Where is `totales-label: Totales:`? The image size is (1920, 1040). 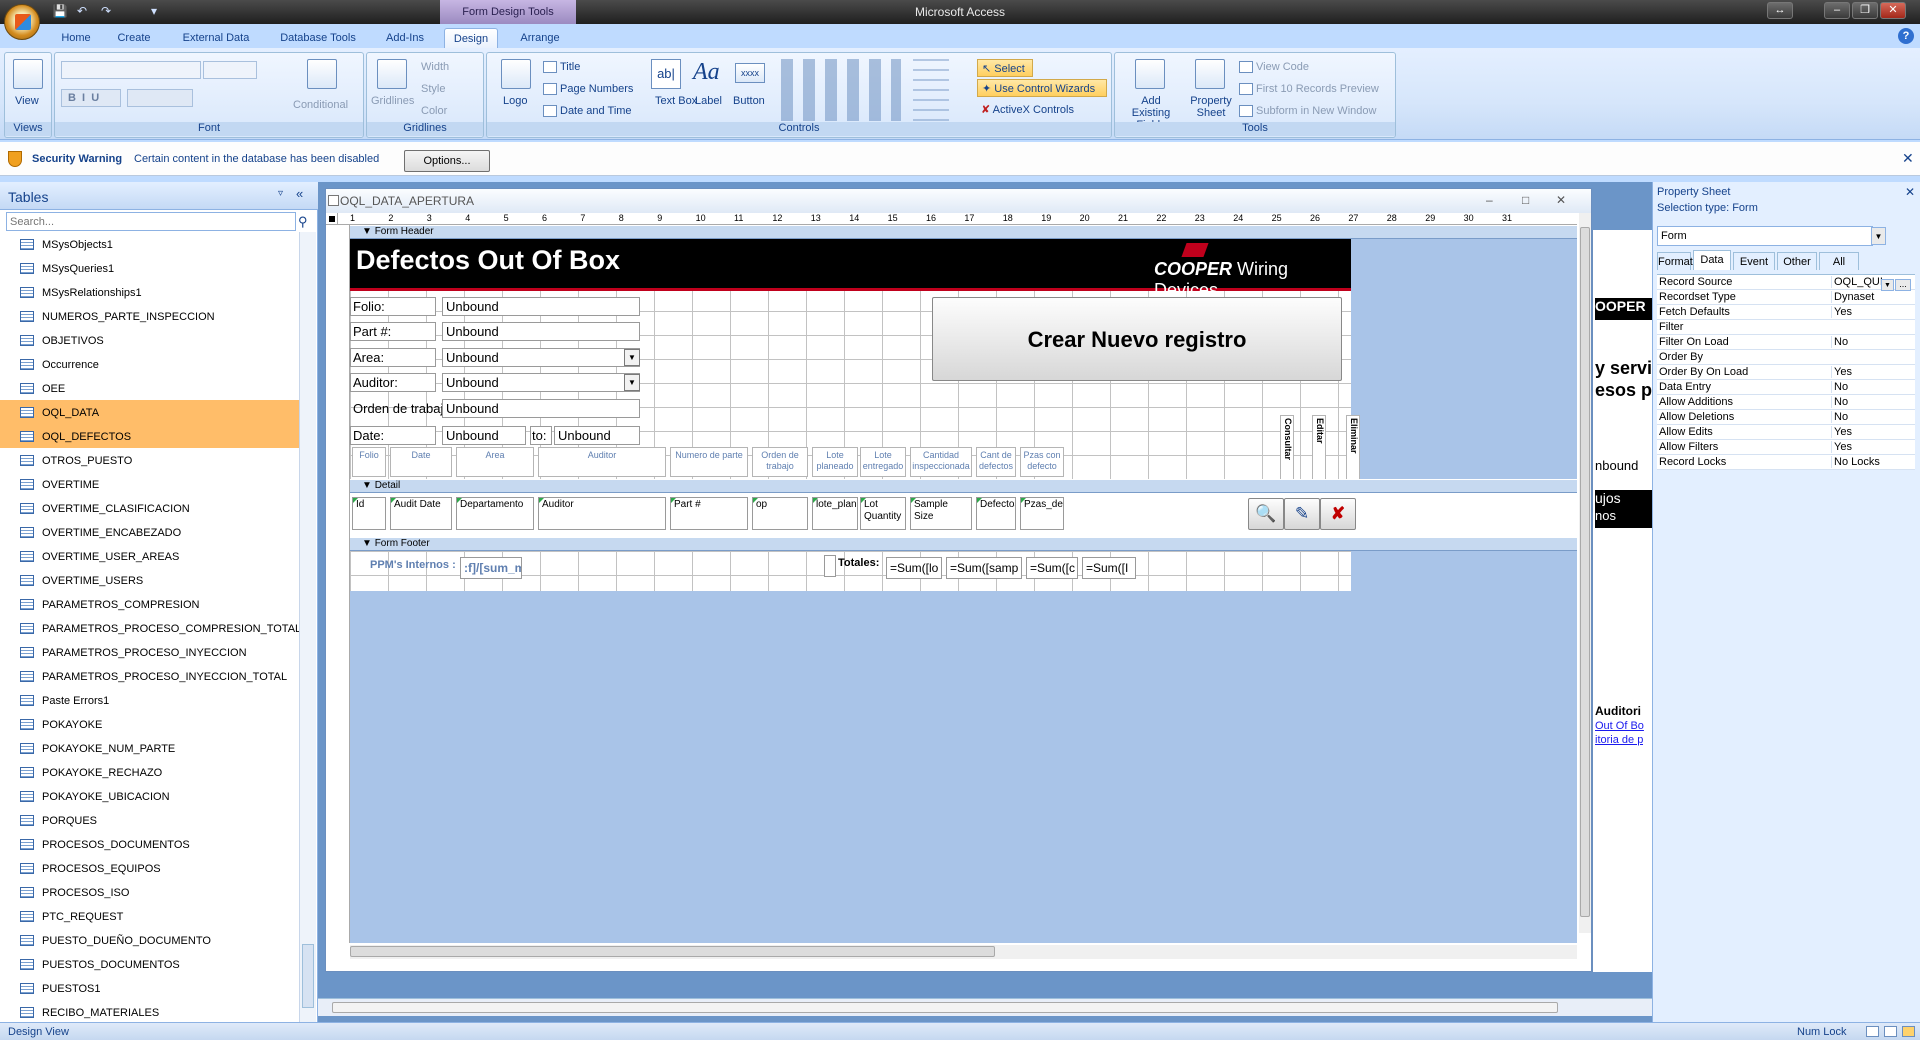
totales-label: Totales: is located at coordinates (858, 563).